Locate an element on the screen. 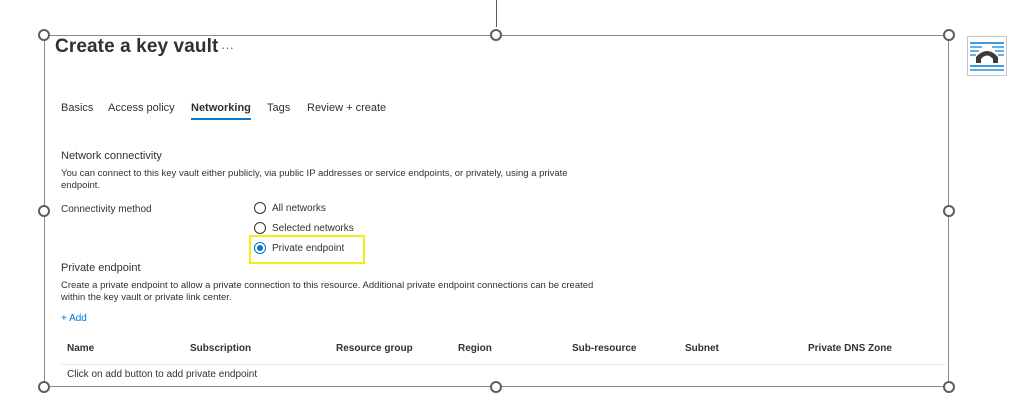 The image size is (1030, 415). table-divider is located at coordinates (503, 364).